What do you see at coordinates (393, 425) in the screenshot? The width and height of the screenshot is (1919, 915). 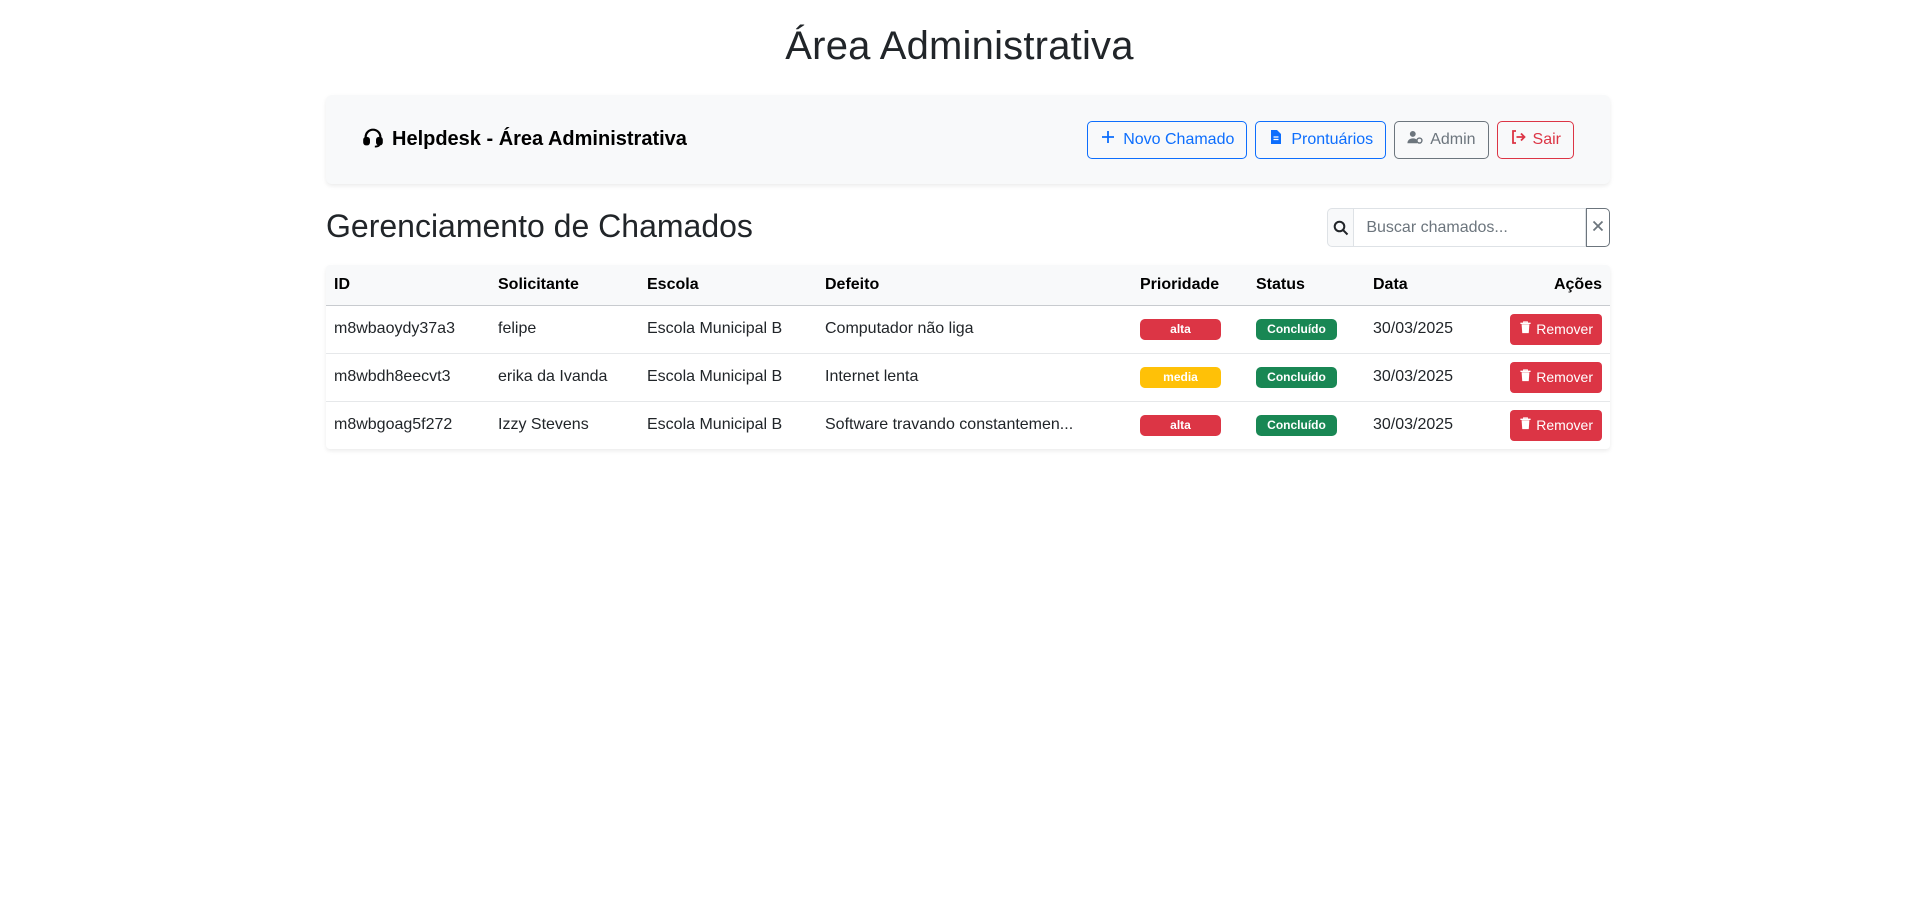 I see `cell-id: m8wbgoag5f272` at bounding box center [393, 425].